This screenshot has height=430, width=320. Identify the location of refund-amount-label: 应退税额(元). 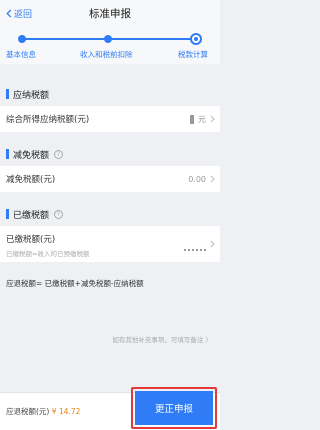
(28, 411).